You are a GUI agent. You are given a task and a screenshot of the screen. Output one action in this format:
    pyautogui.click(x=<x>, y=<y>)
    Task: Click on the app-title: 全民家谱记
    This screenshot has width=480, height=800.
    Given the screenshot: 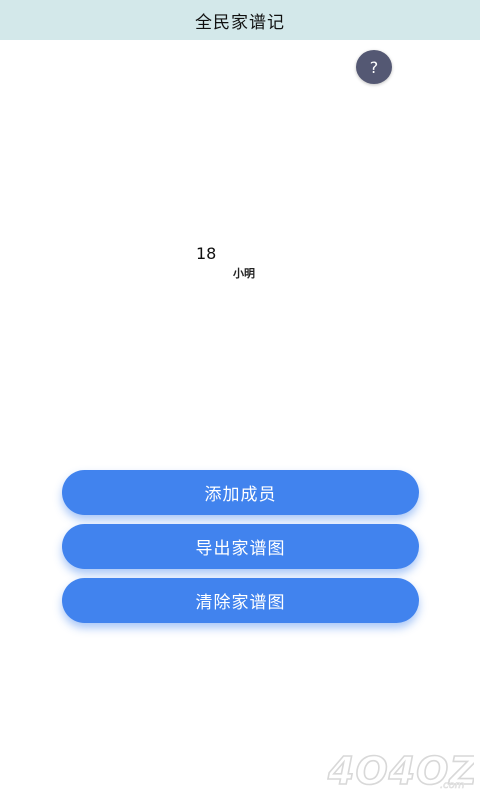 What is the action you would take?
    pyautogui.click(x=240, y=22)
    